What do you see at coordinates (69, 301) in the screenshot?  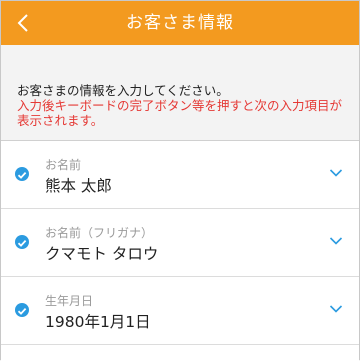 I see `field-label: 生年月日` at bounding box center [69, 301].